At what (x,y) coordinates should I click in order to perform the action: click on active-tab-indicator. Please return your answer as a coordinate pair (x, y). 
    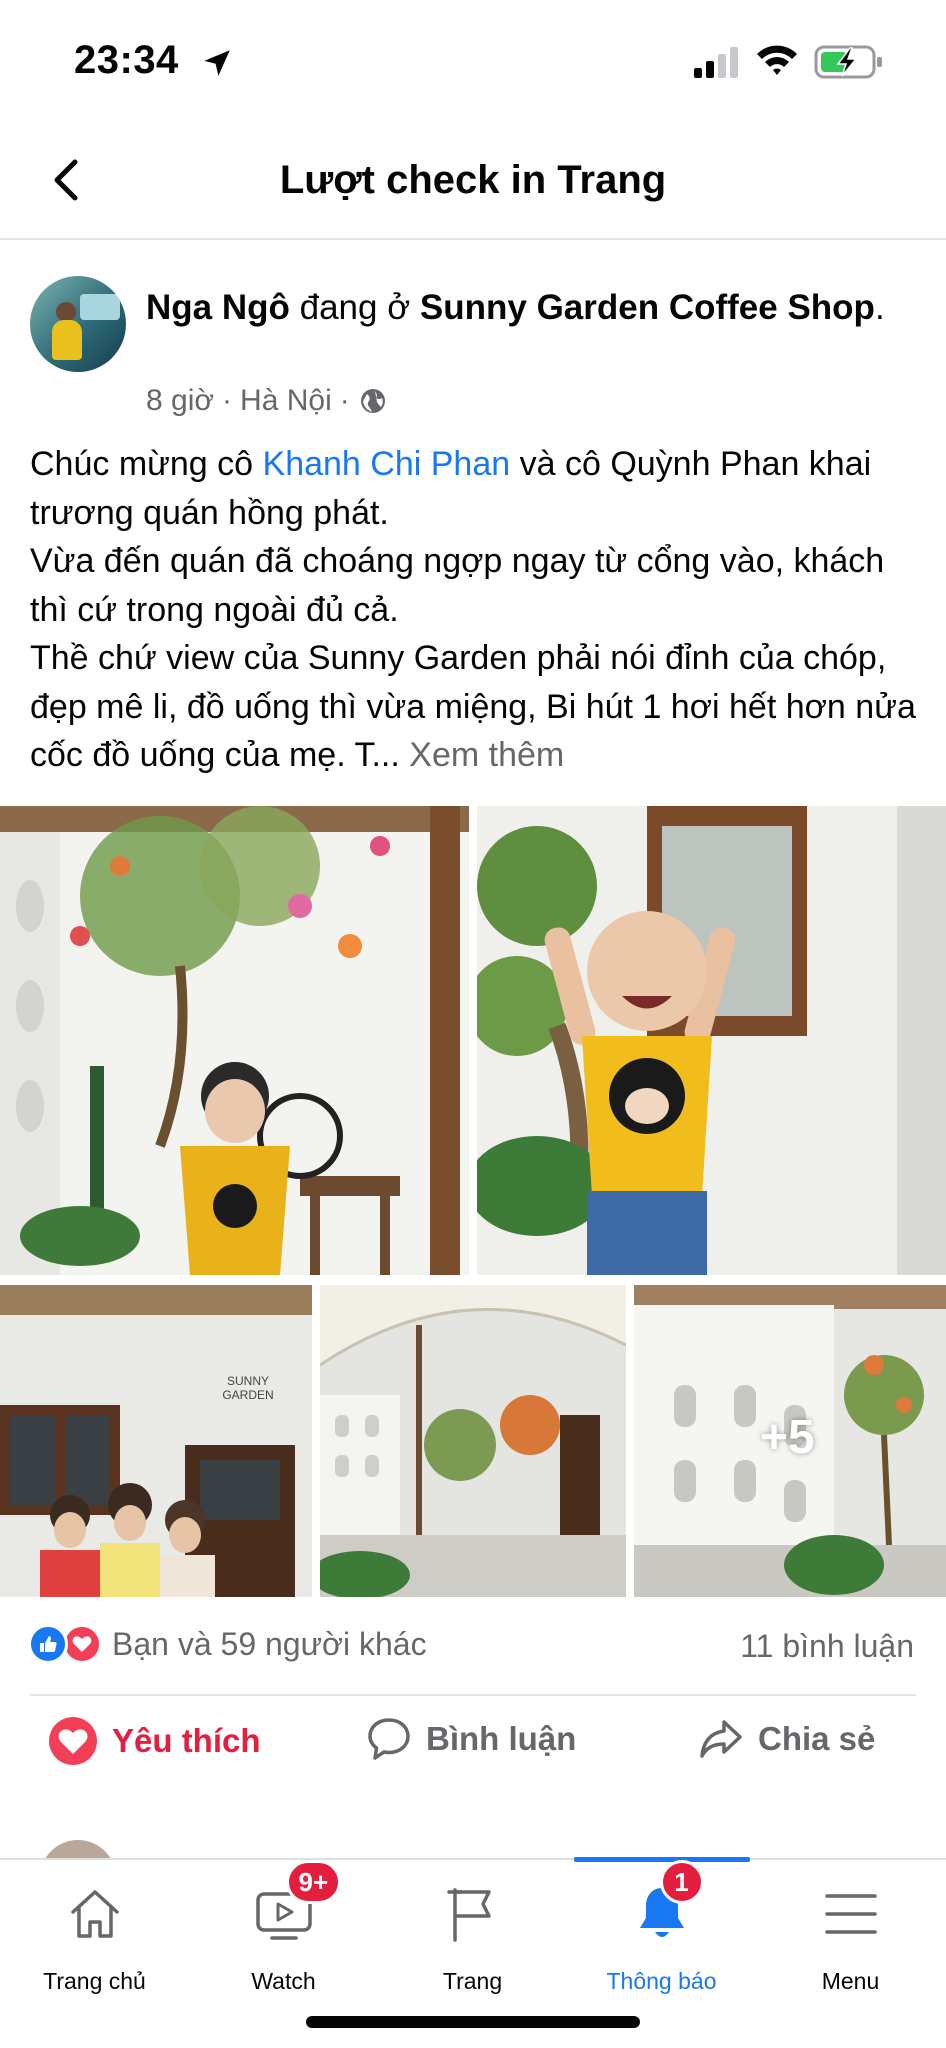
    Looking at the image, I should click on (662, 1859).